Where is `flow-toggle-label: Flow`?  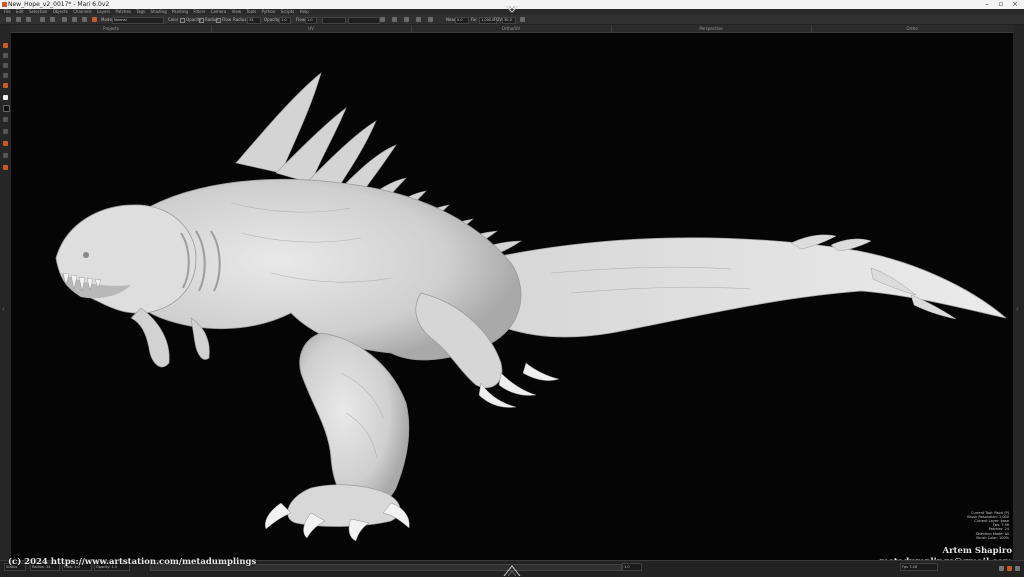
flow-toggle-label: Flow is located at coordinates (227, 19).